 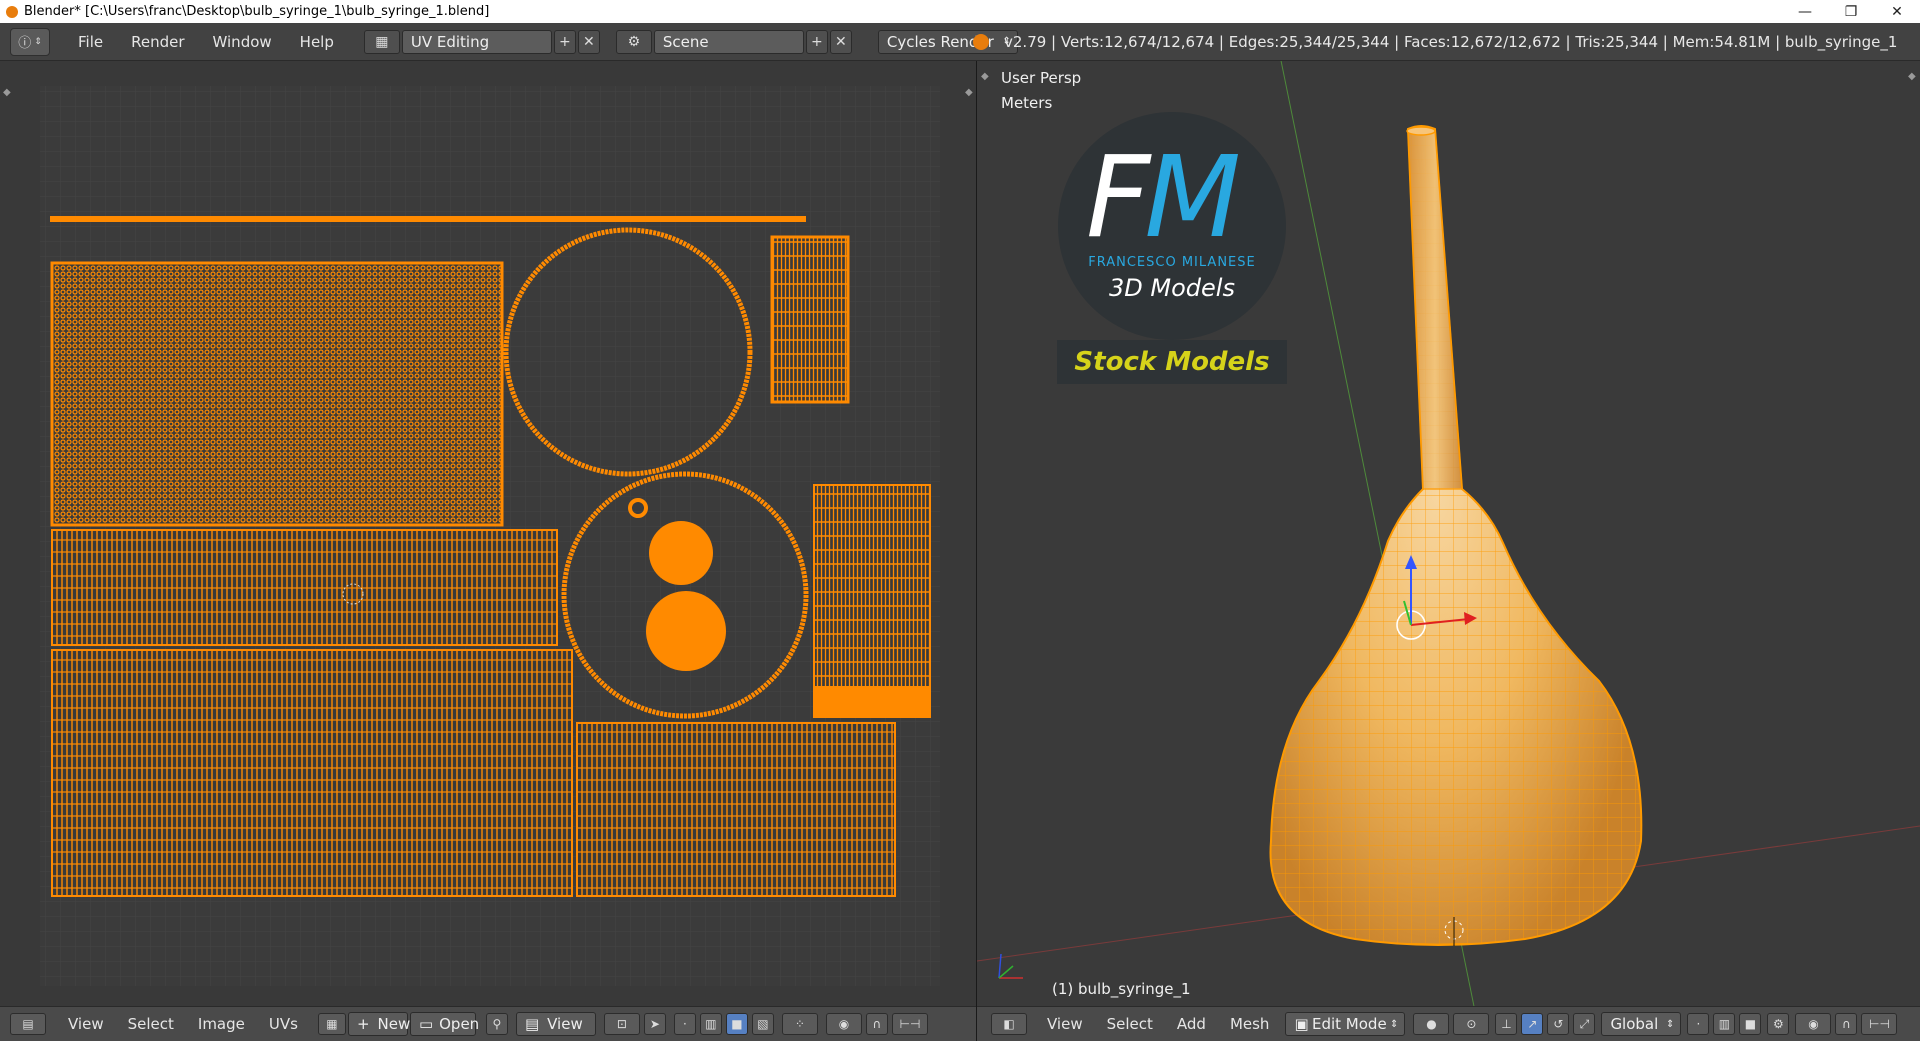 I want to click on vertex-select-button: ·, so click(x=684, y=1024).